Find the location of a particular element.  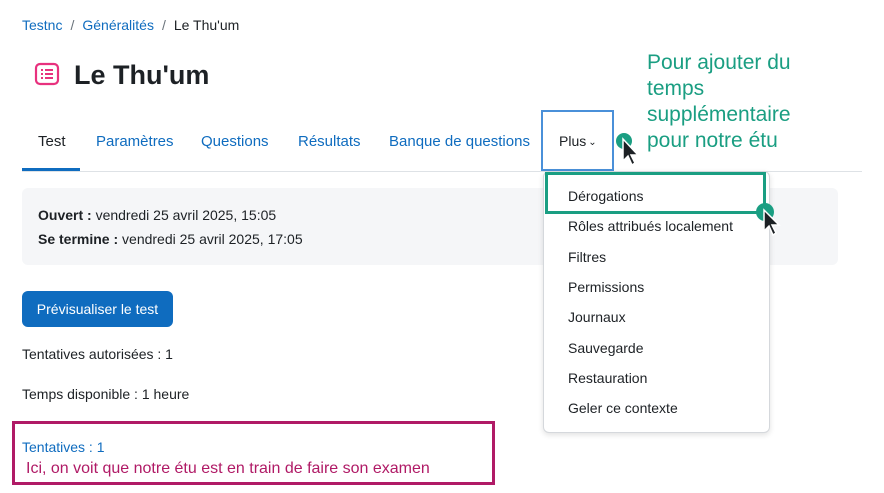

menu-item-permissions: Permissions is located at coordinates (606, 287).